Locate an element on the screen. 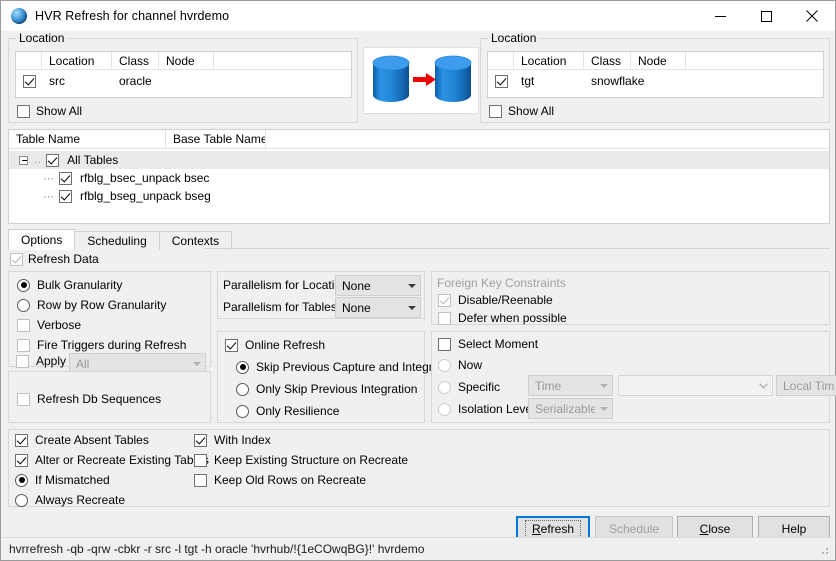  source-location-grid-header: Location Class Node is located at coordinates (183, 61).